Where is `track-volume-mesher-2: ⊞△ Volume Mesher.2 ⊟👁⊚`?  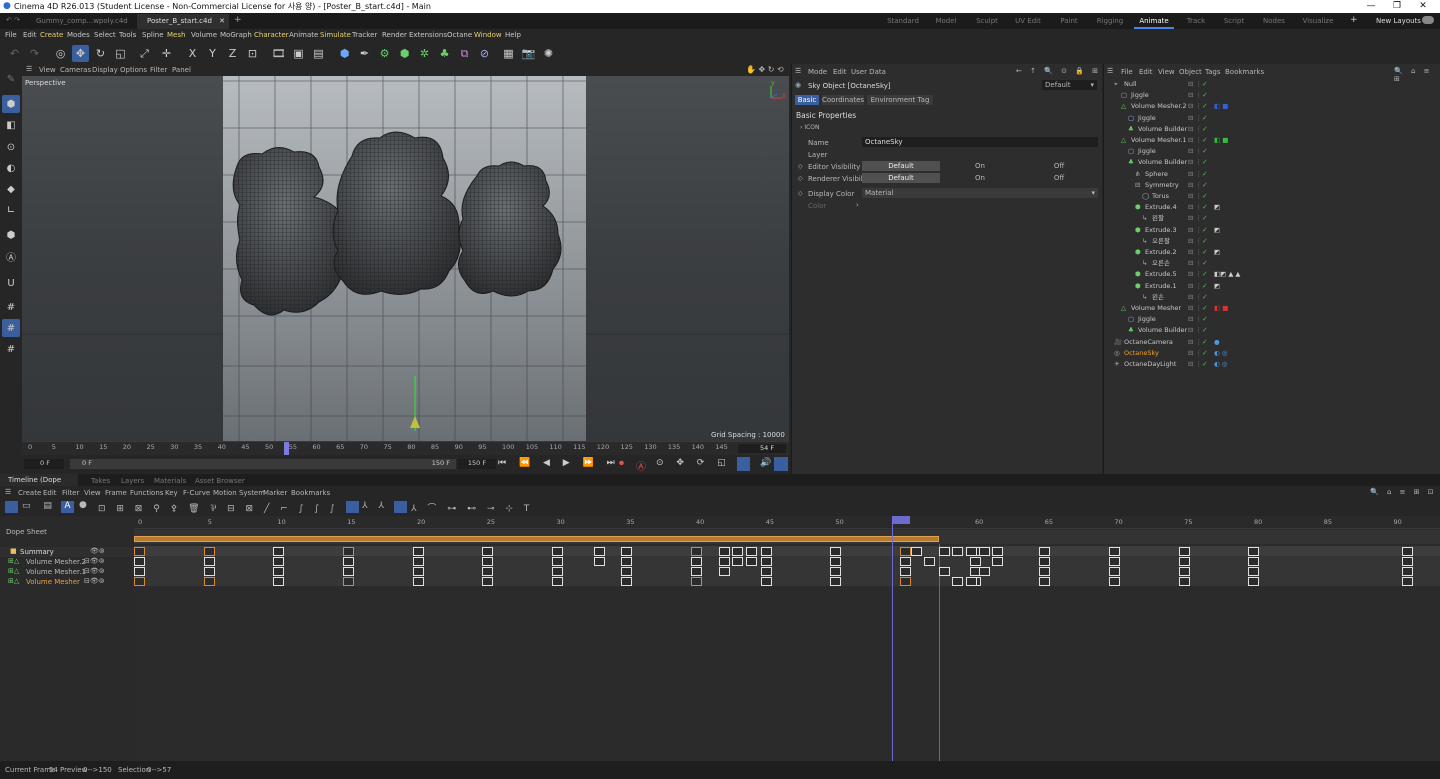
track-volume-mesher-2: ⊞△ Volume Mesher.2 ⊟👁⊚ is located at coordinates (67, 562).